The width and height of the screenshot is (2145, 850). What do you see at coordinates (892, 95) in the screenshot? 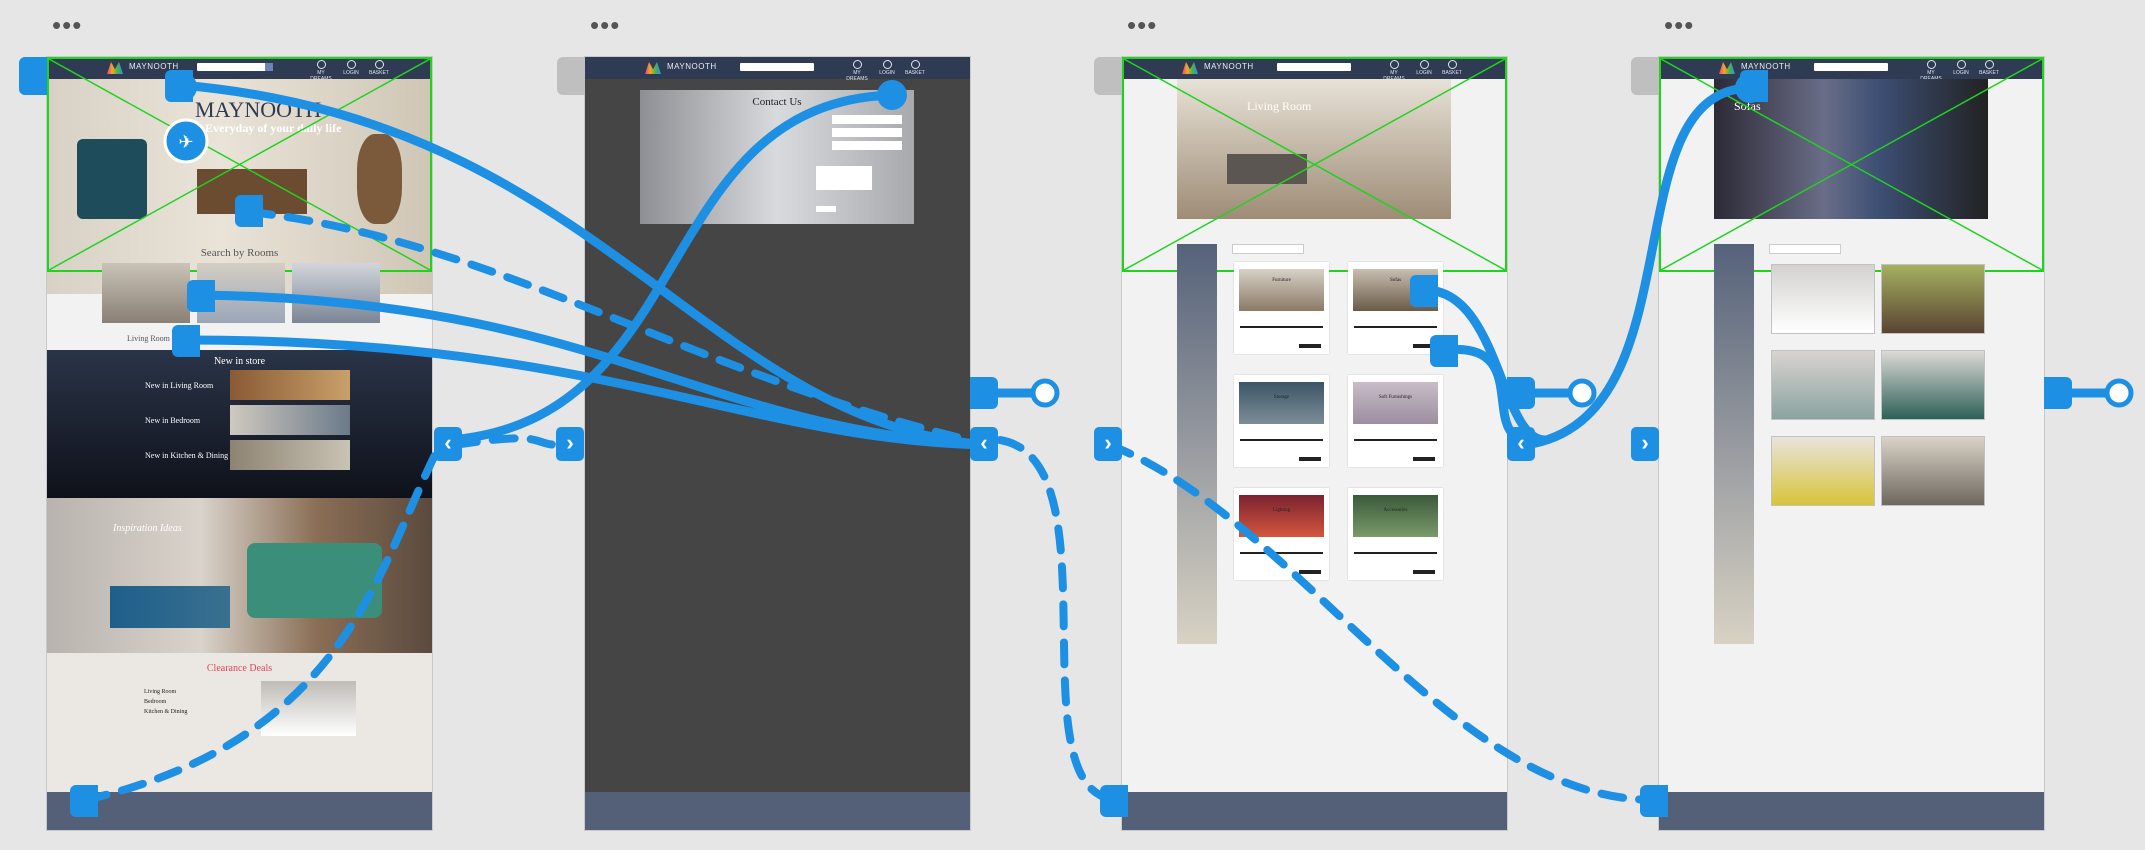
I see `link-handle` at bounding box center [892, 95].